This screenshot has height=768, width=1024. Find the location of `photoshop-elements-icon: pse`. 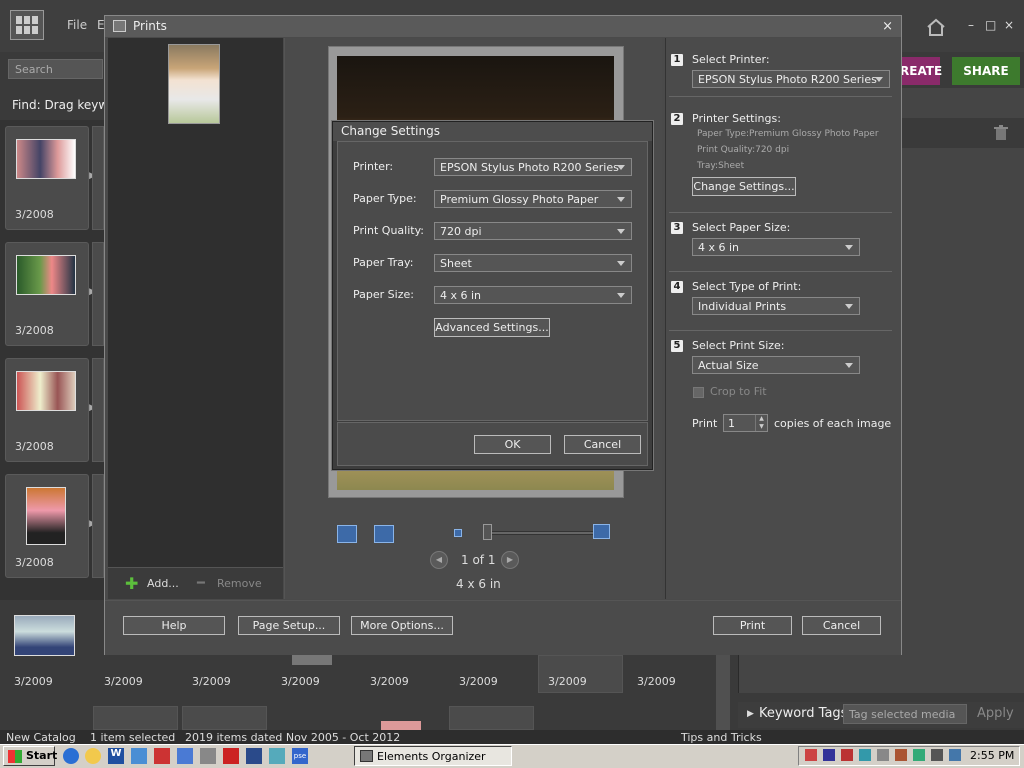

photoshop-elements-icon: pse is located at coordinates (300, 756).